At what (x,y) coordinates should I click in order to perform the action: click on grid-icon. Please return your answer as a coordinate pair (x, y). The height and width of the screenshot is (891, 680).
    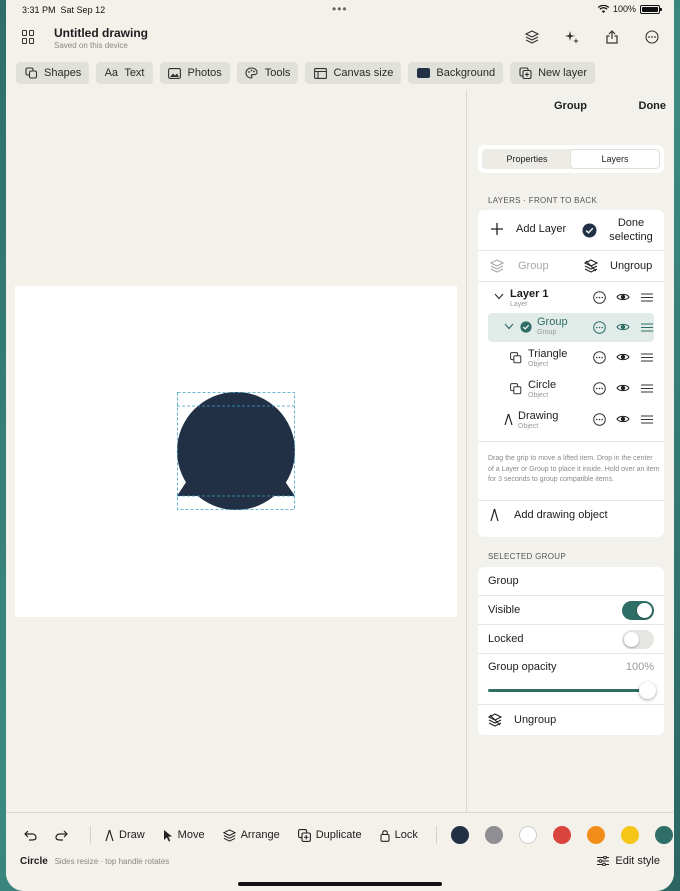
    Looking at the image, I should click on (29, 37).